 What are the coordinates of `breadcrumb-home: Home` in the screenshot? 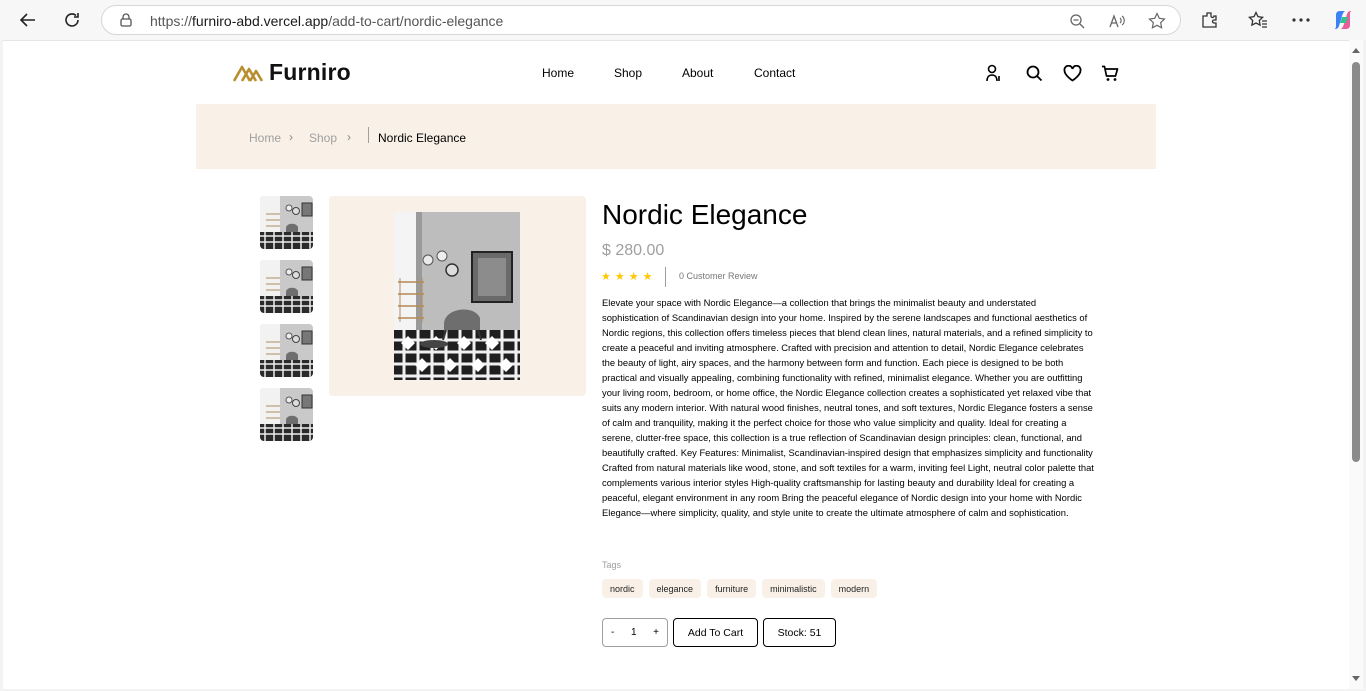 It's located at (265, 138).